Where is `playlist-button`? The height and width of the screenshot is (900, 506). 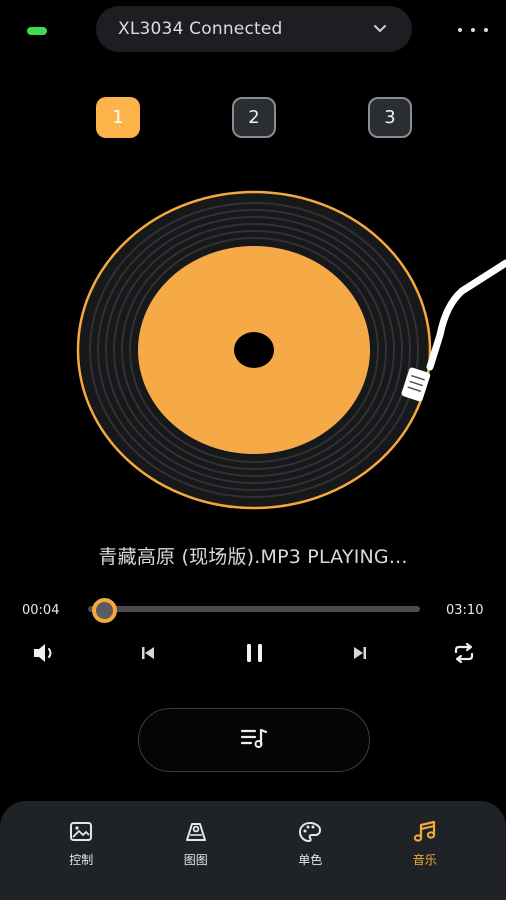
playlist-button is located at coordinates (254, 740).